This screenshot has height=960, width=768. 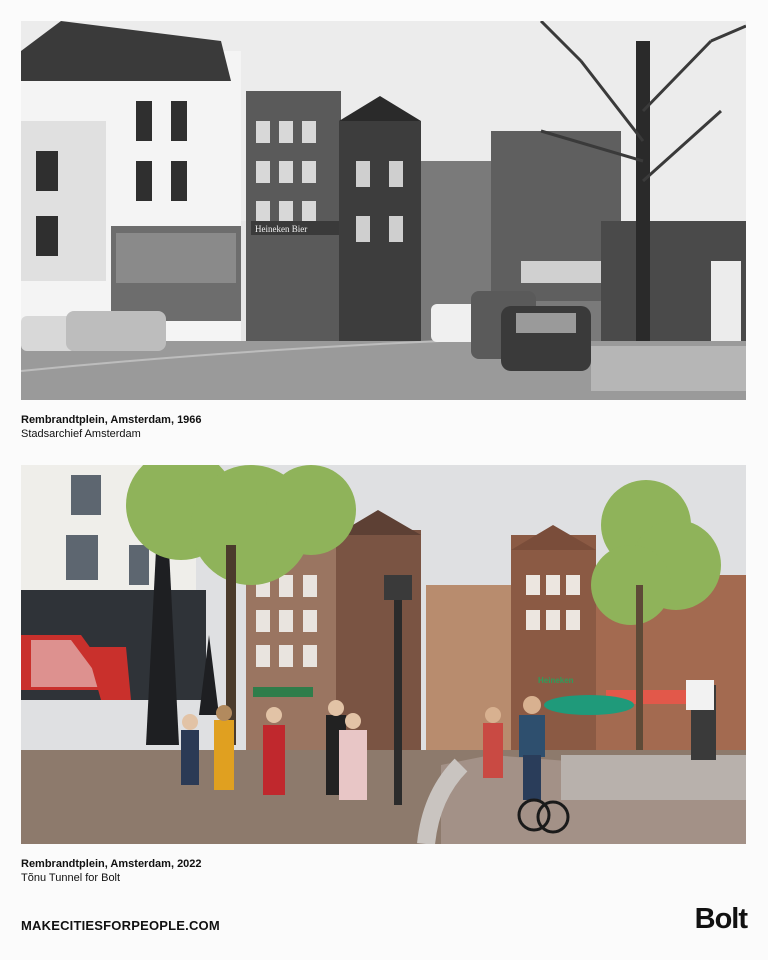 What do you see at coordinates (281, 229) in the screenshot?
I see `heineken-bier-sign: Heineken Bier` at bounding box center [281, 229].